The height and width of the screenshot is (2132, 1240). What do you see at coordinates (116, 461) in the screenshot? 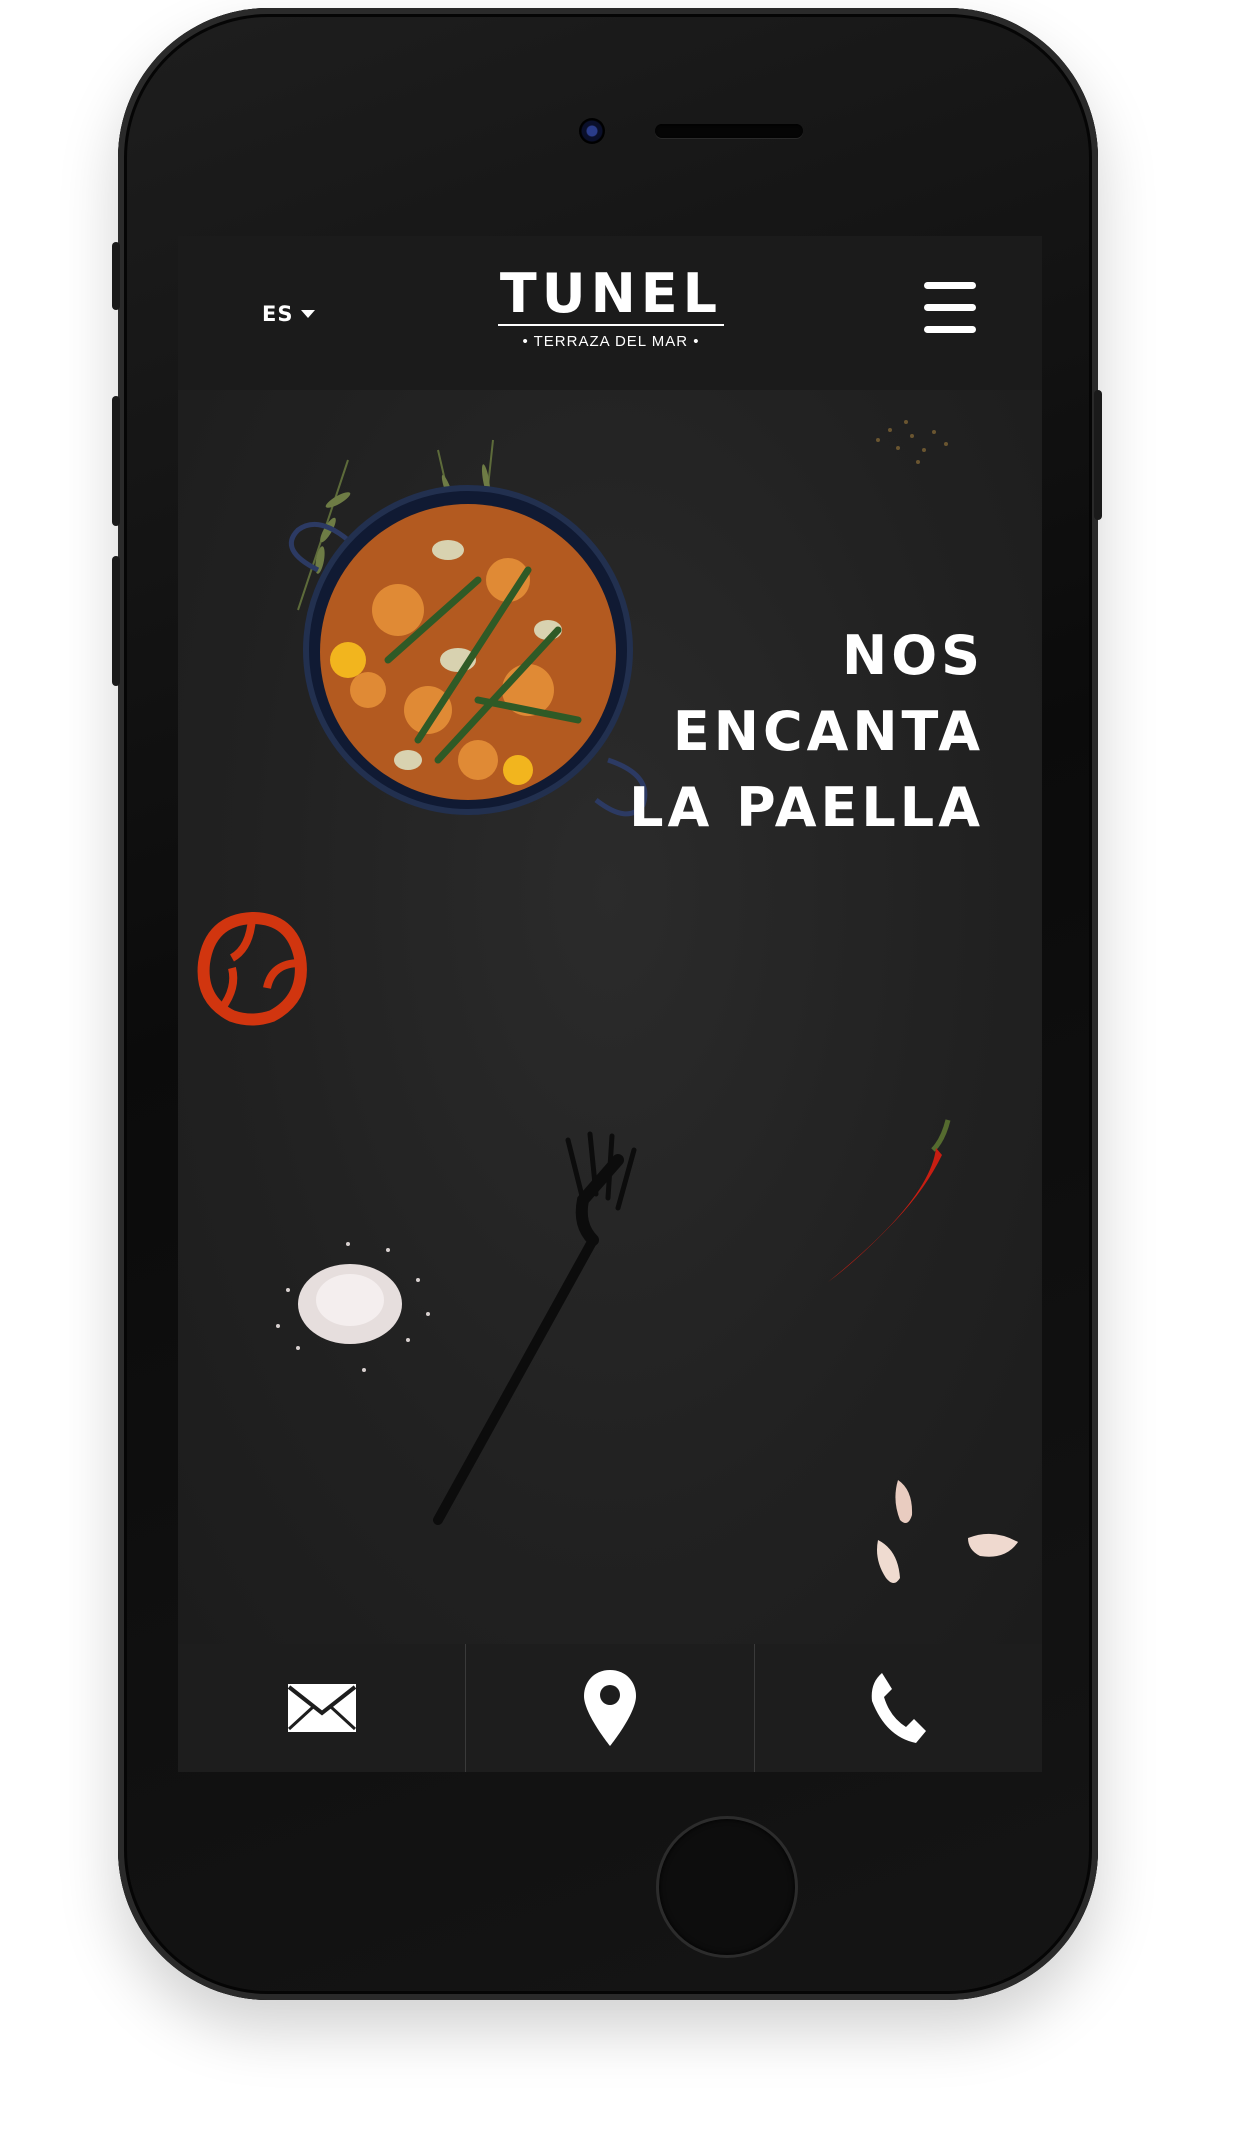
I see `side-button-volume-up` at bounding box center [116, 461].